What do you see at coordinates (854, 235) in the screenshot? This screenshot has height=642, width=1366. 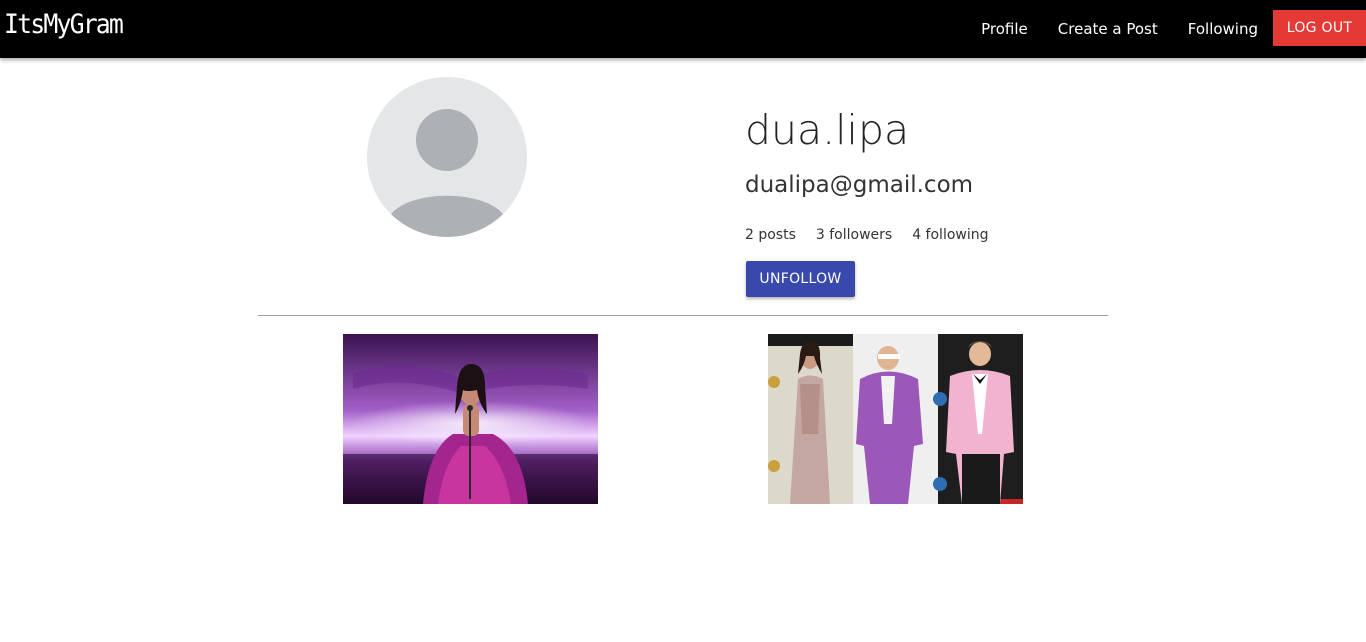 I see `followers-count: 3 followers` at bounding box center [854, 235].